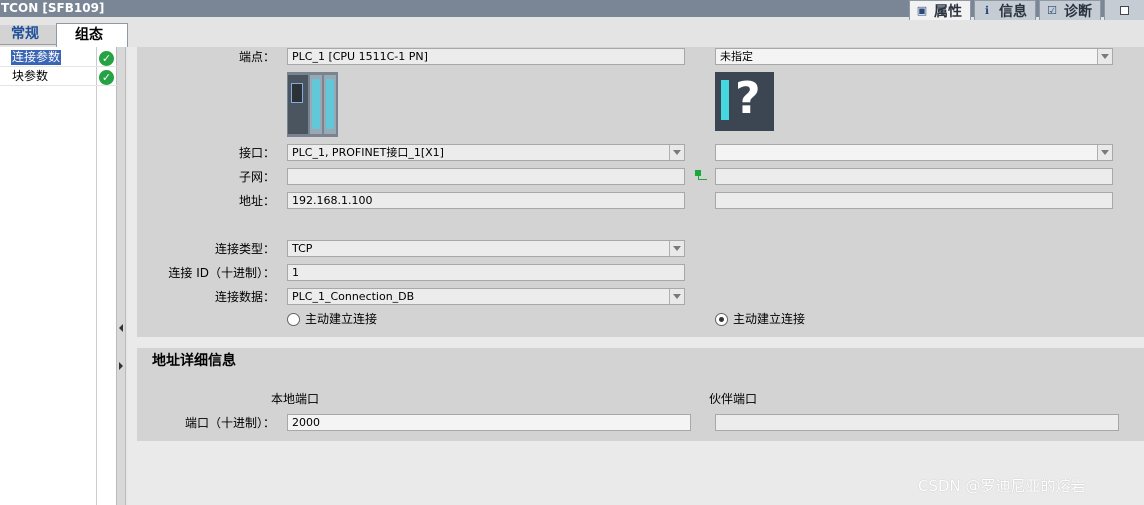 The height and width of the screenshot is (505, 1144). Describe the element at coordinates (922, 10) in the screenshot. I see `properties-icon: ▣` at that location.